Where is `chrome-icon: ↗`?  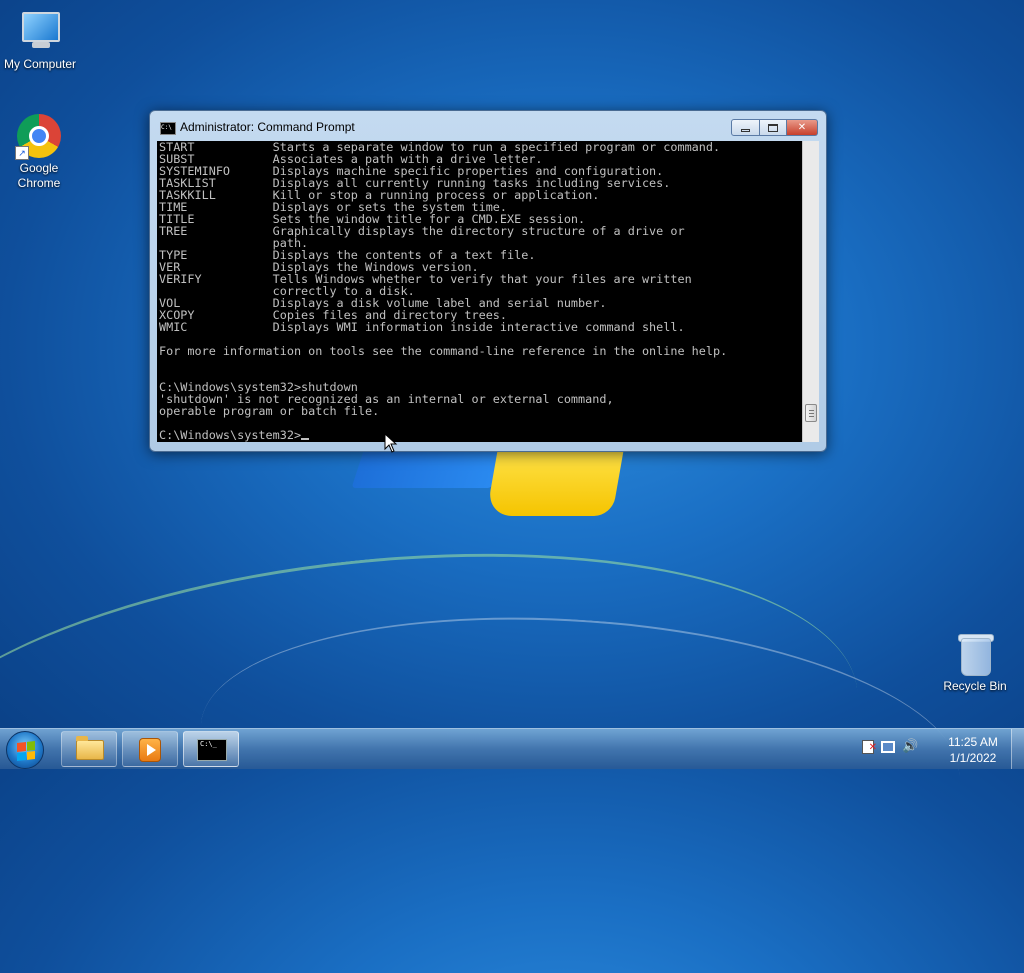 chrome-icon: ↗ is located at coordinates (38, 137).